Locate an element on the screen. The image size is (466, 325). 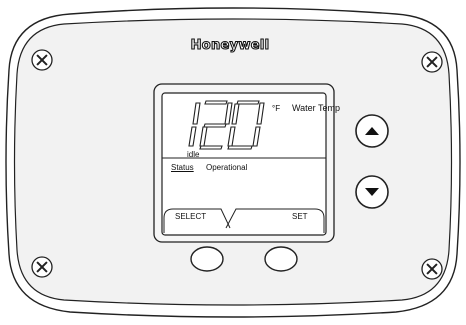
parameter-label: Water Temp is located at coordinates (316, 108).